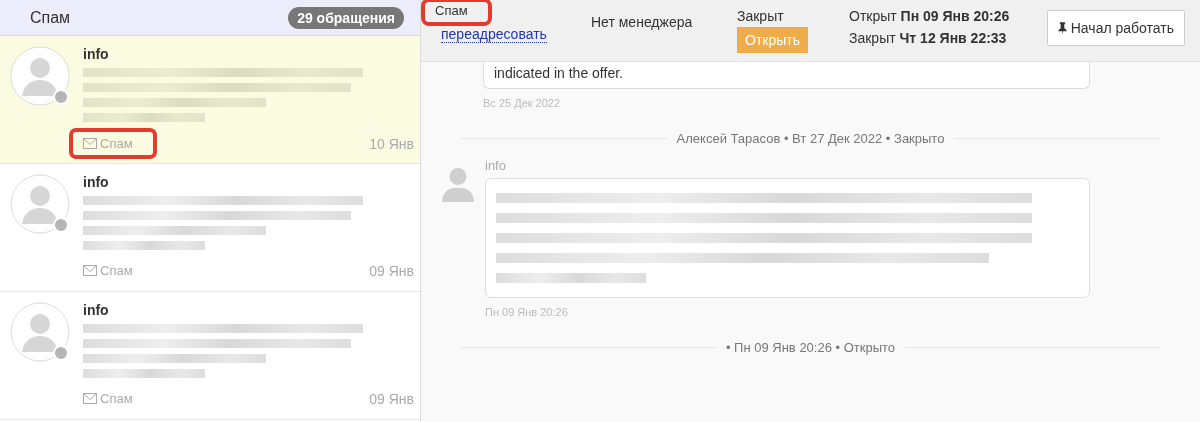 This screenshot has width=1200, height=422. Describe the element at coordinates (761, 16) in the screenshot. I see `status-label: Закрыт` at that location.